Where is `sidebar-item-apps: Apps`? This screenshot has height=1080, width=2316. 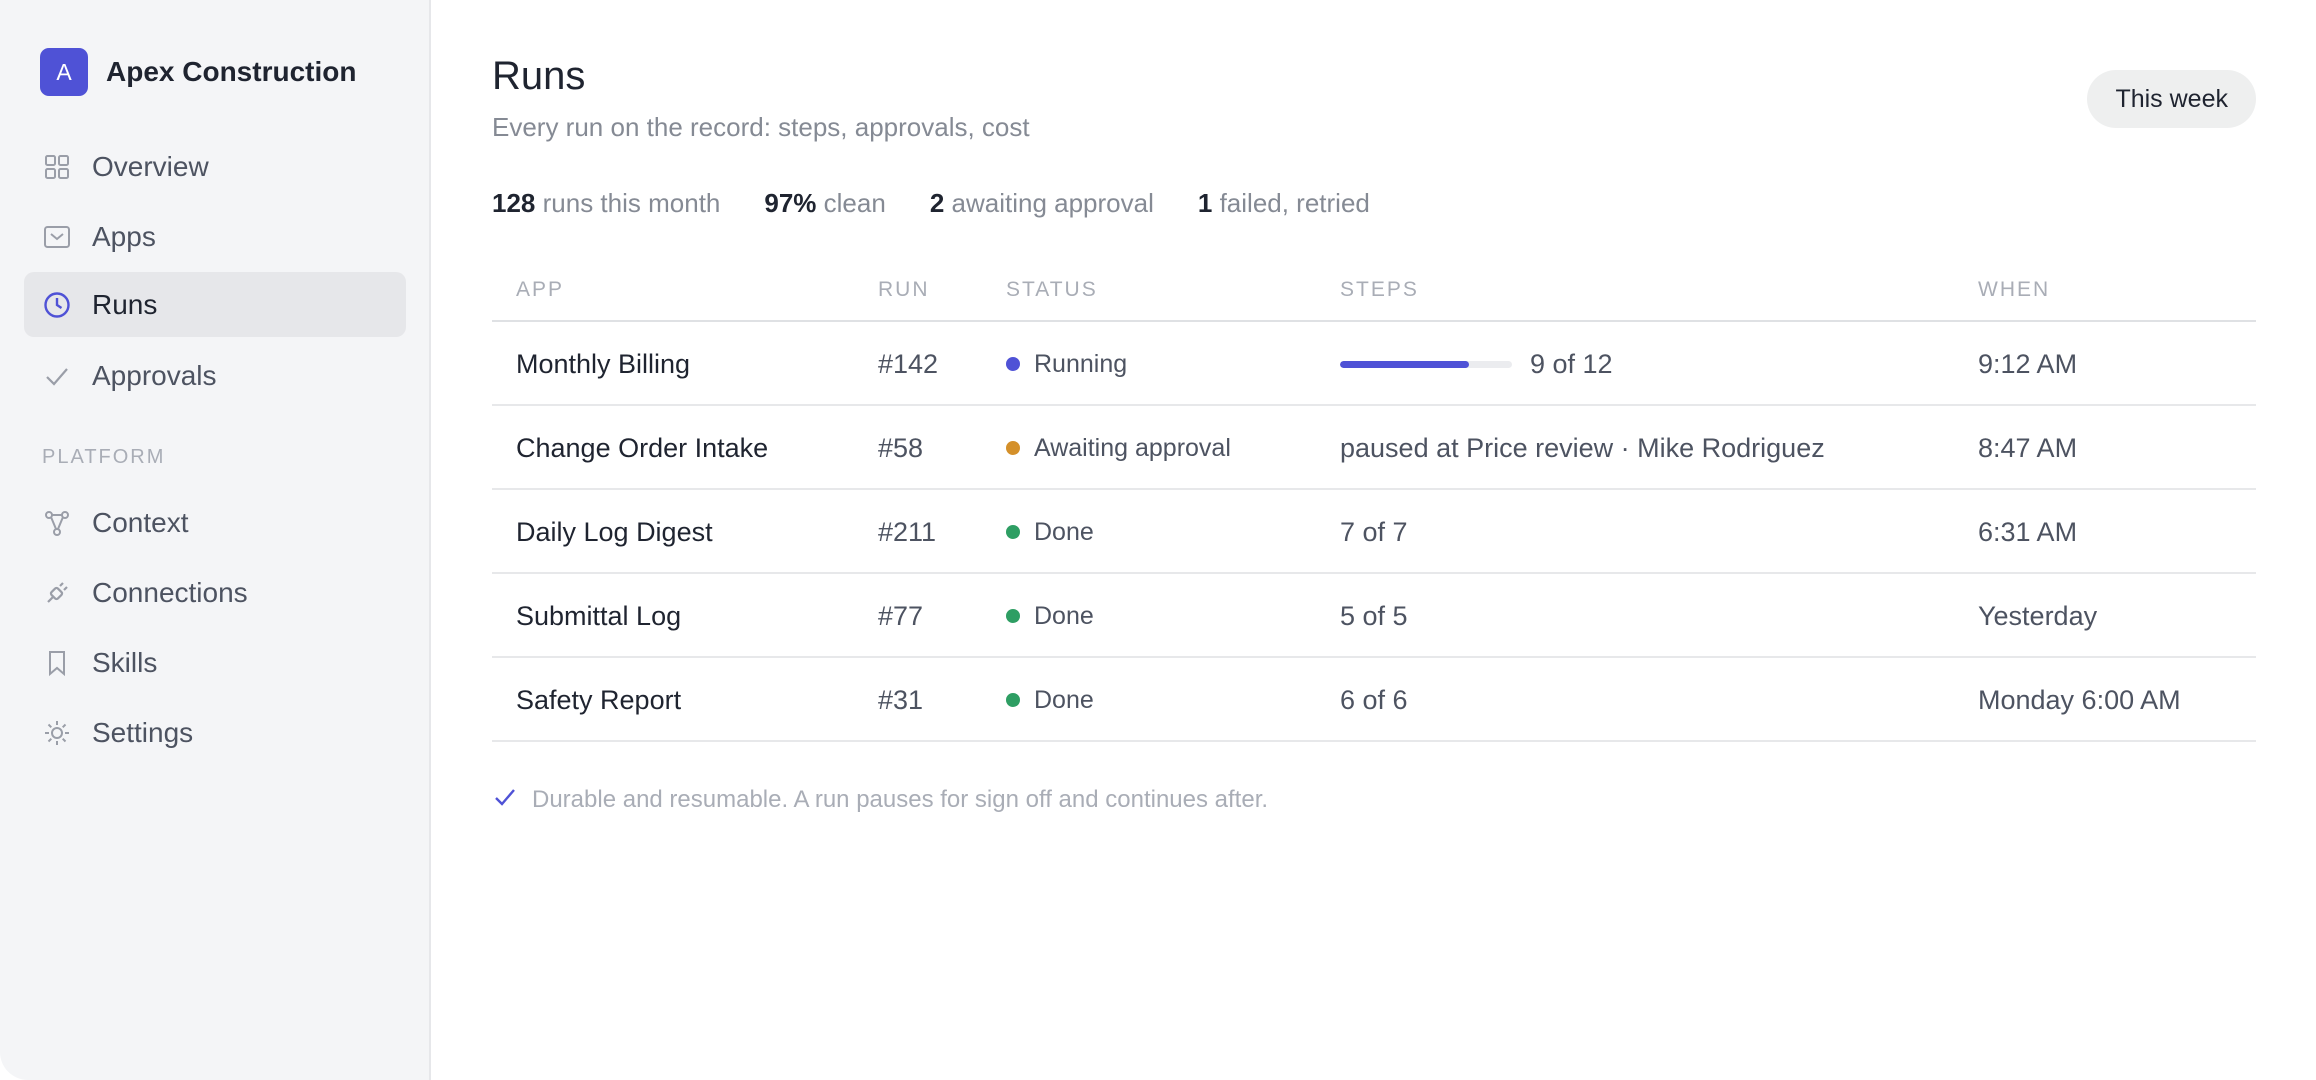
sidebar-item-apps: Apps is located at coordinates (215, 236).